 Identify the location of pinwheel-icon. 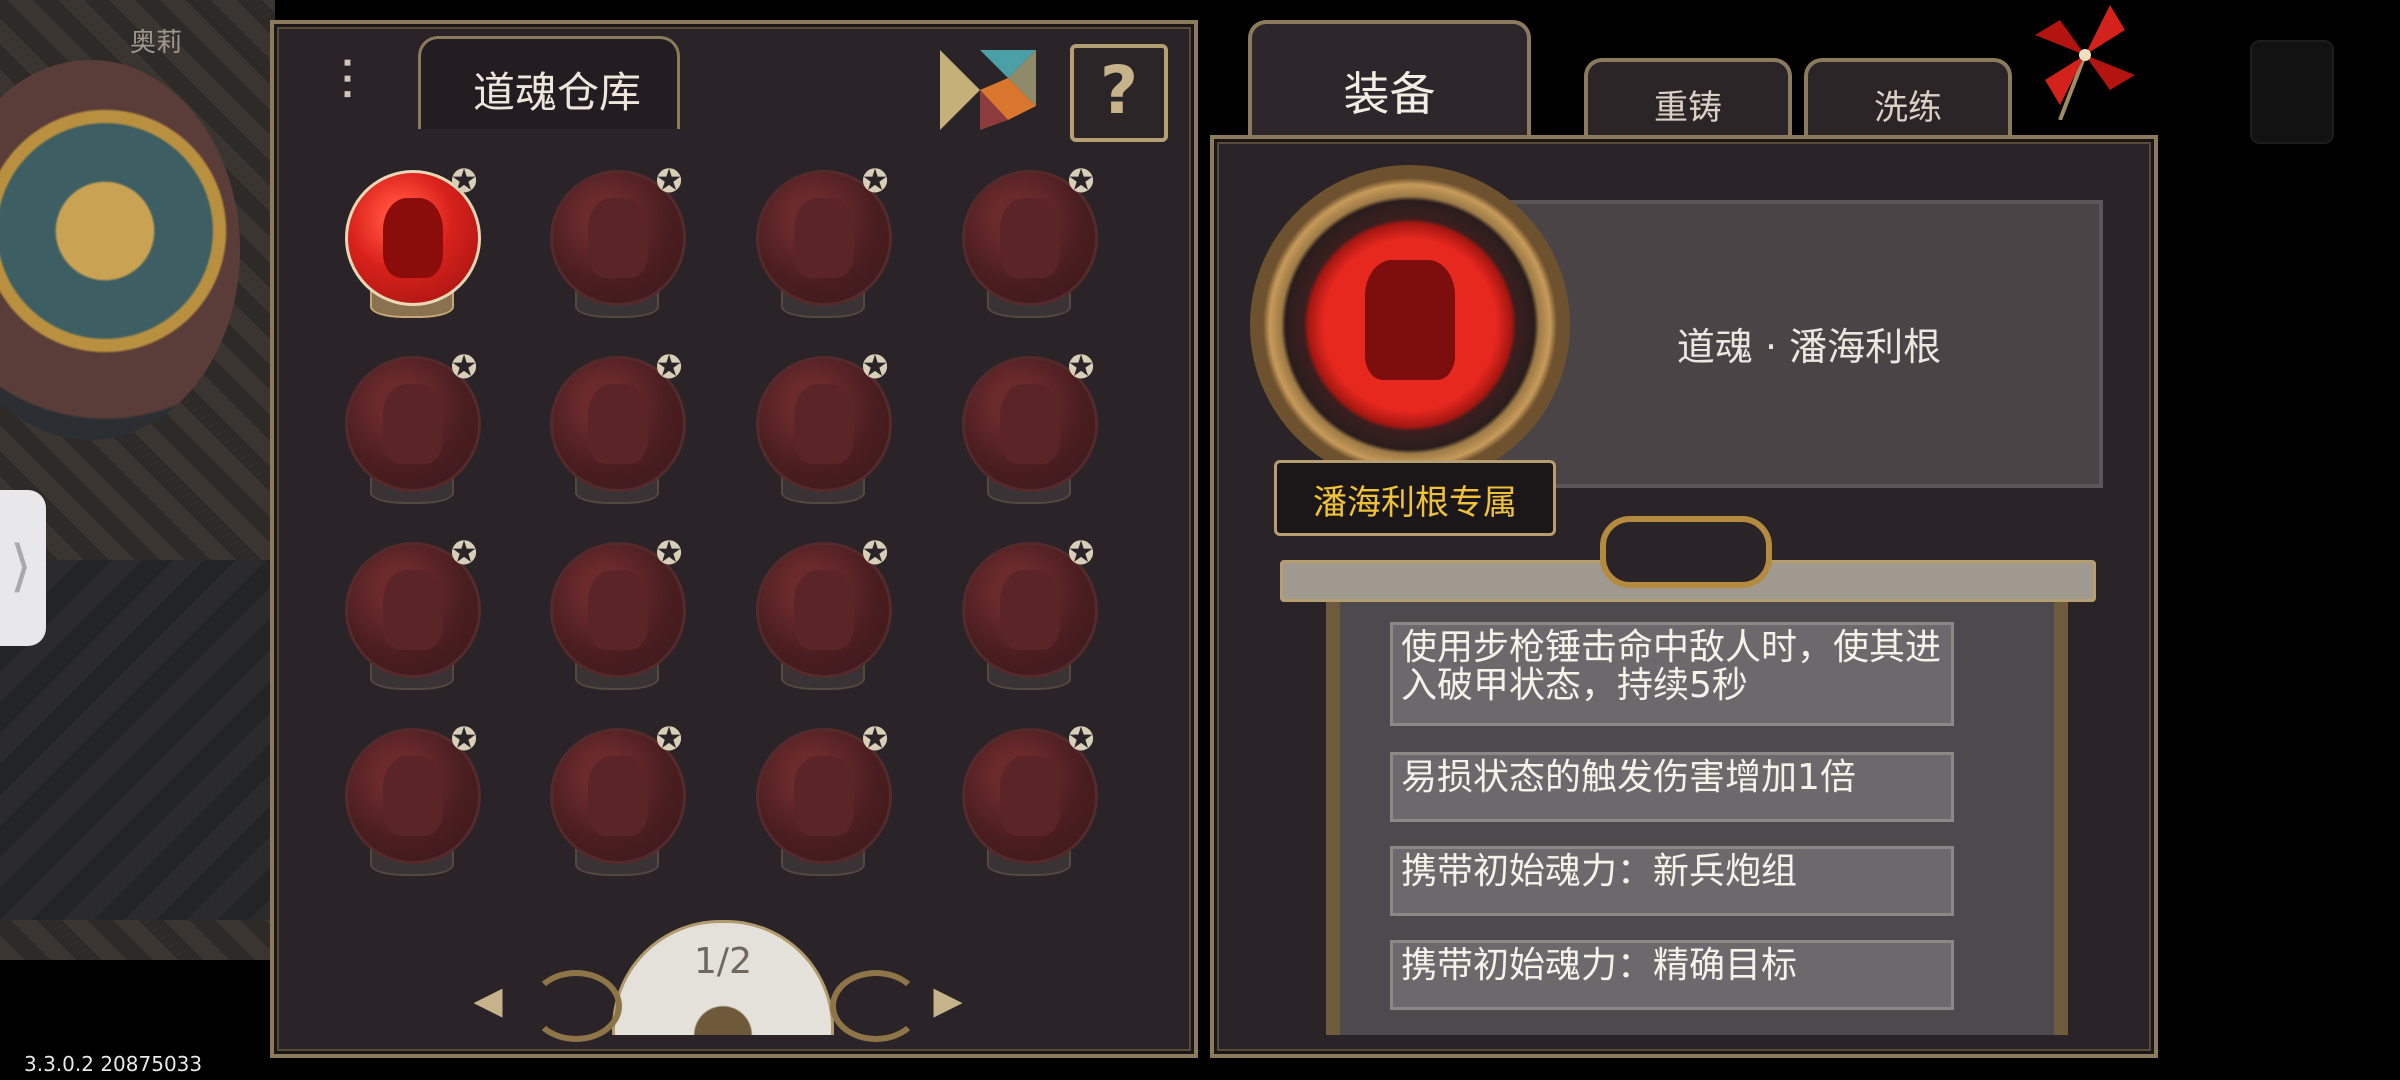
(2085, 60).